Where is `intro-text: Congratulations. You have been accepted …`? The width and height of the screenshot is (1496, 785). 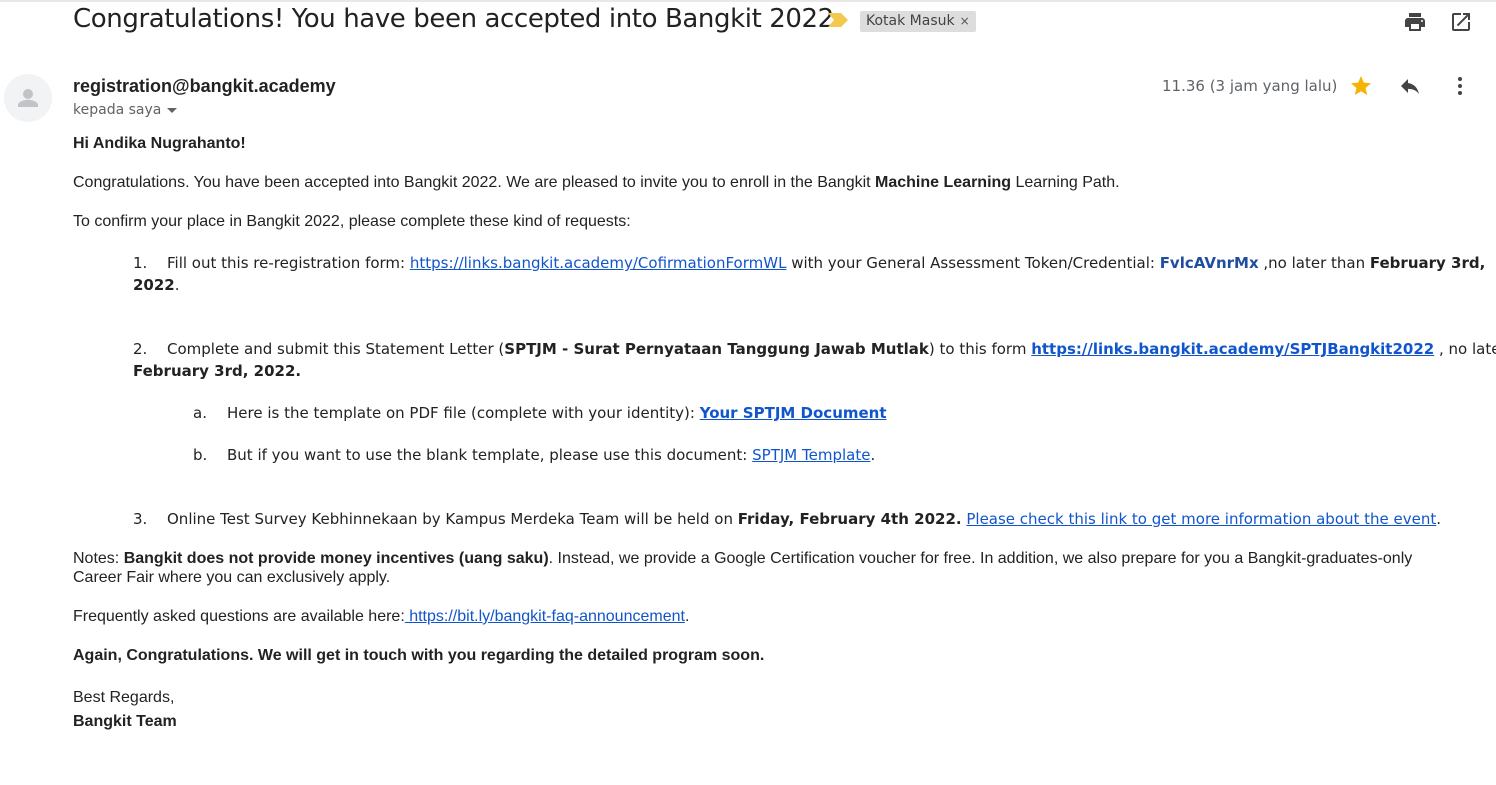
intro-text: Congratulations. You have been accepted … is located at coordinates (474, 182).